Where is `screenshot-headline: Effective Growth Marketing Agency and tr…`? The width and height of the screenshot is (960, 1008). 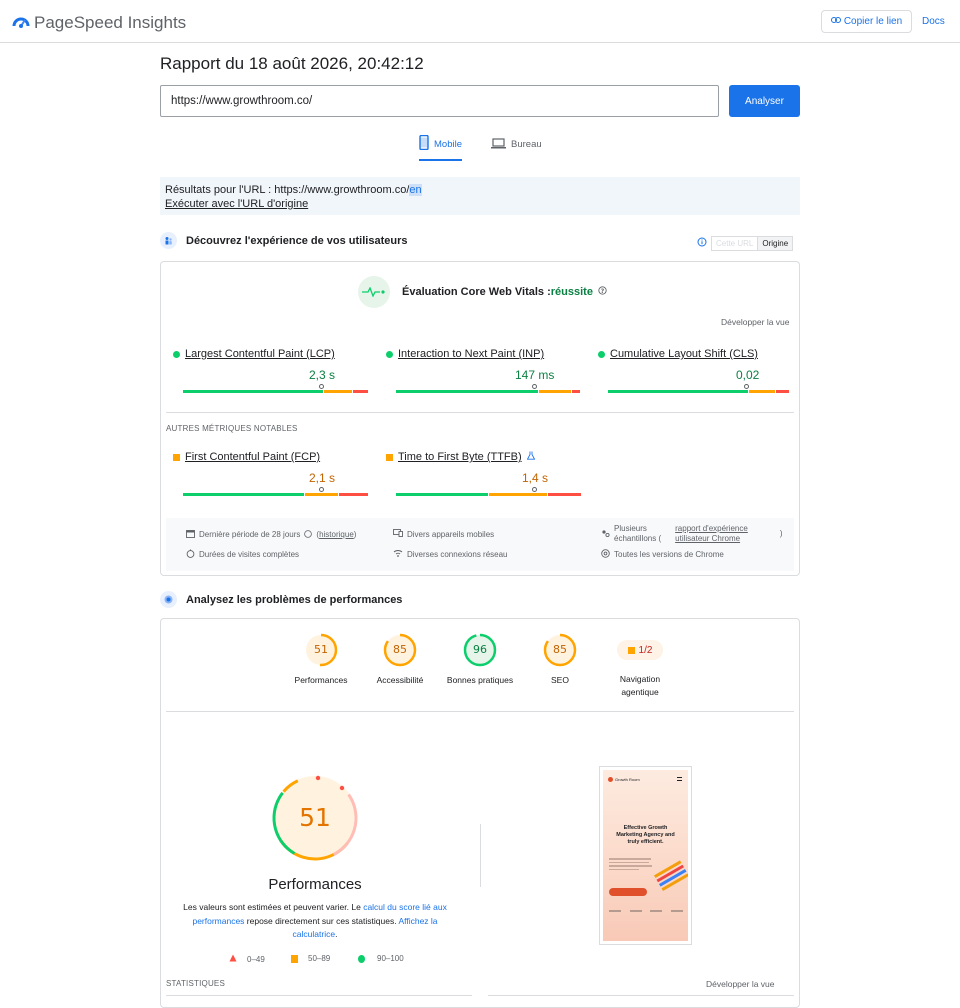
screenshot-headline: Effective Growth Marketing Agency and tr… is located at coordinates (645, 835).